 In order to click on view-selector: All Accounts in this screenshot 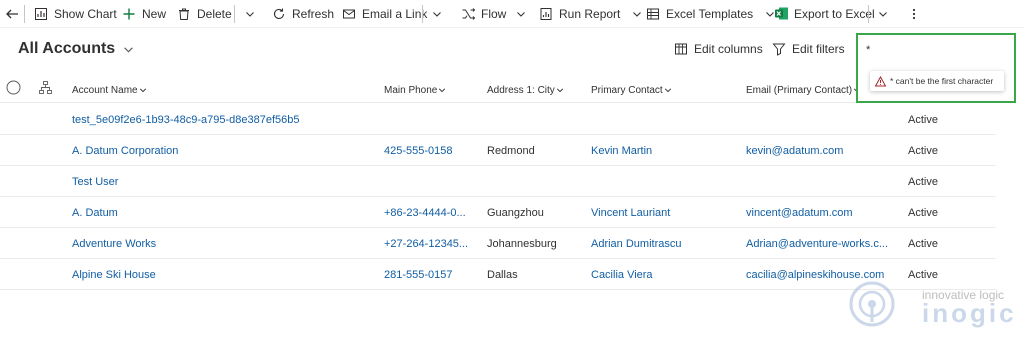, I will do `click(76, 49)`.